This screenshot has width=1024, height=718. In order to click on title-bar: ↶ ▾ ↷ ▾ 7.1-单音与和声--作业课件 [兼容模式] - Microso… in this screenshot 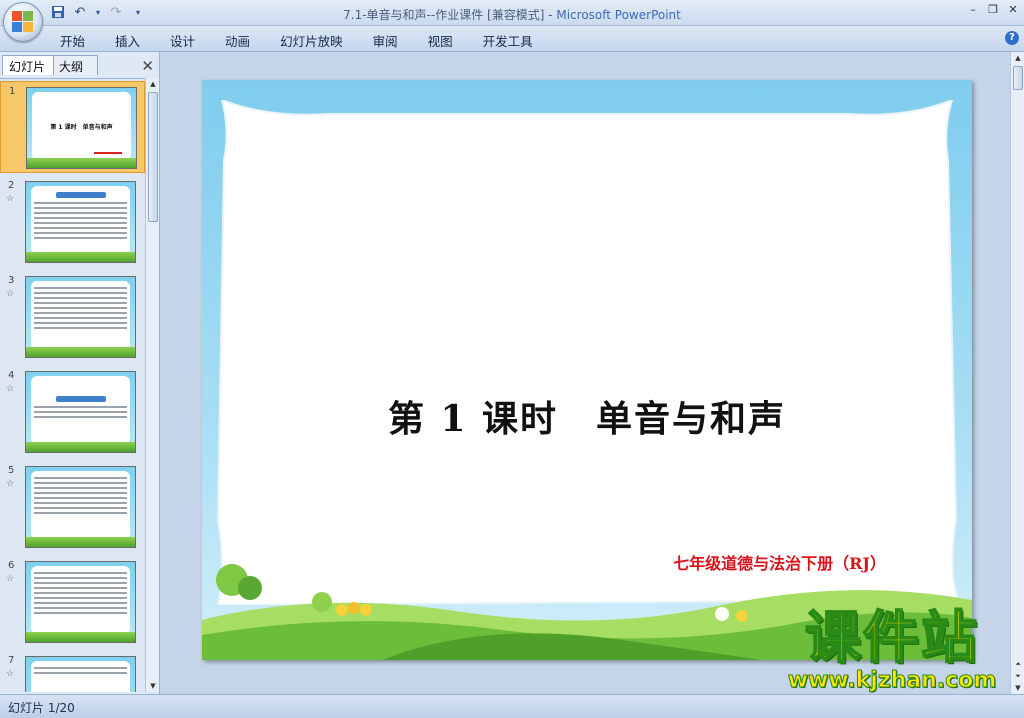, I will do `click(512, 21)`.